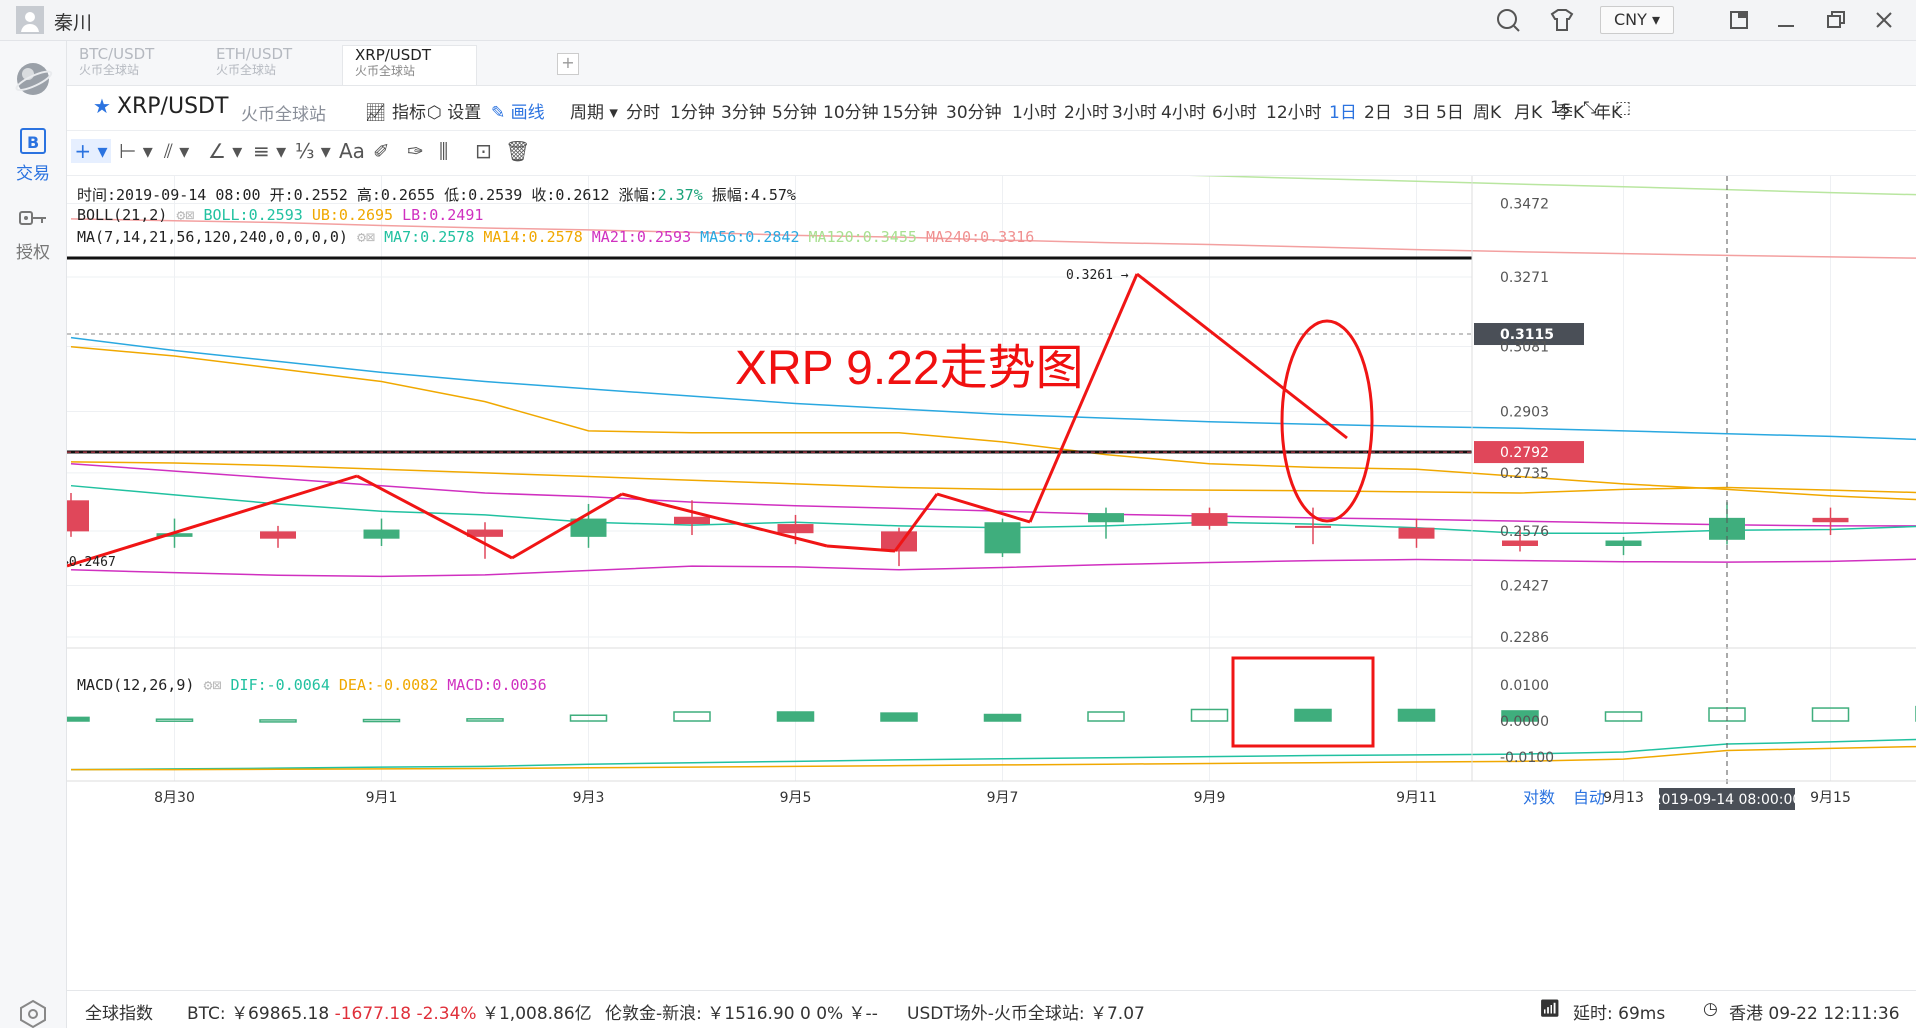 This screenshot has height=1029, width=1916. What do you see at coordinates (1417, 110) in the screenshot?
I see `period-15: 3日` at bounding box center [1417, 110].